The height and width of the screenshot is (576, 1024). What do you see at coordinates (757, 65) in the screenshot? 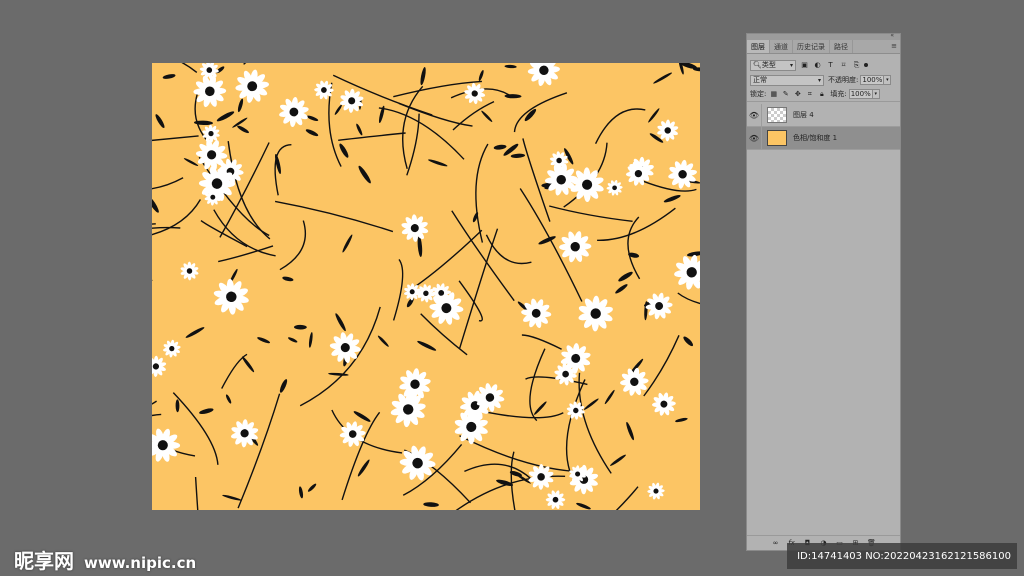
I see `search-icon: 🔍︎` at bounding box center [757, 65].